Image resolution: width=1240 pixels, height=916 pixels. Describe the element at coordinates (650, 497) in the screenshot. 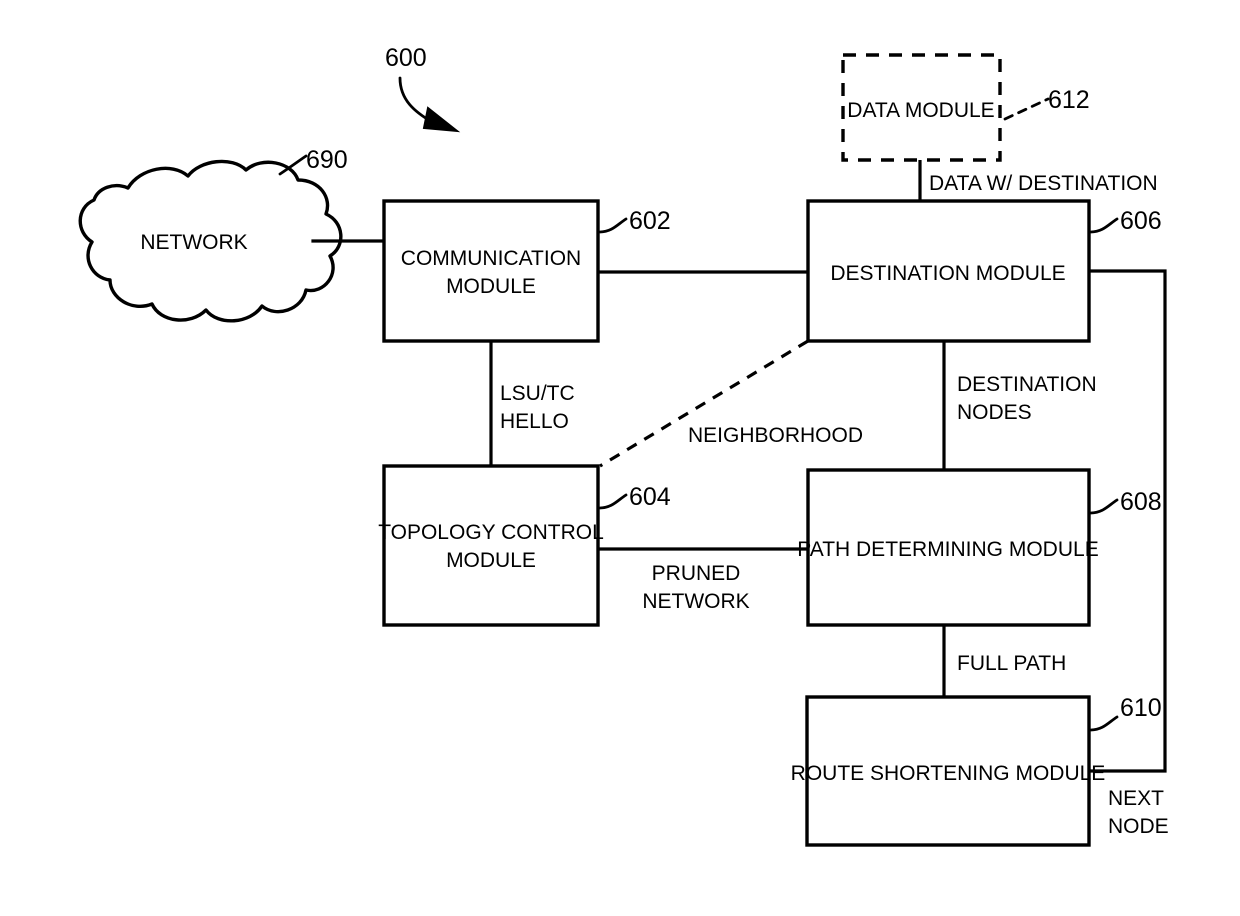

I see `ref-number-604: 604` at that location.